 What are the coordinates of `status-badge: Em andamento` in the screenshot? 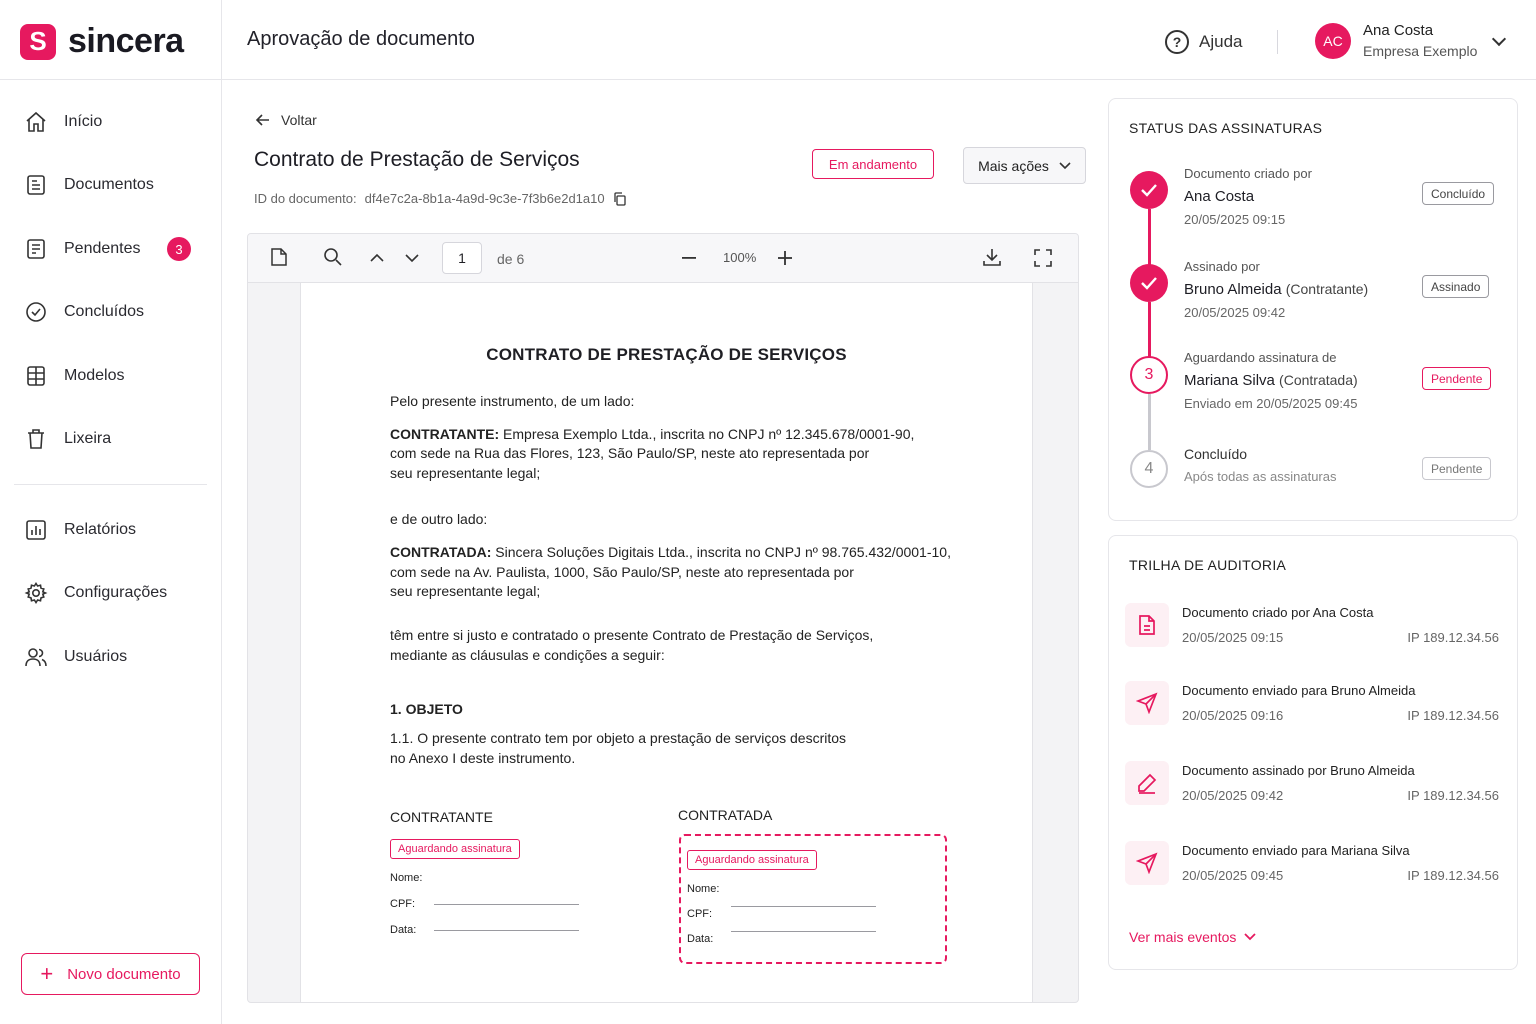 It's located at (873, 164).